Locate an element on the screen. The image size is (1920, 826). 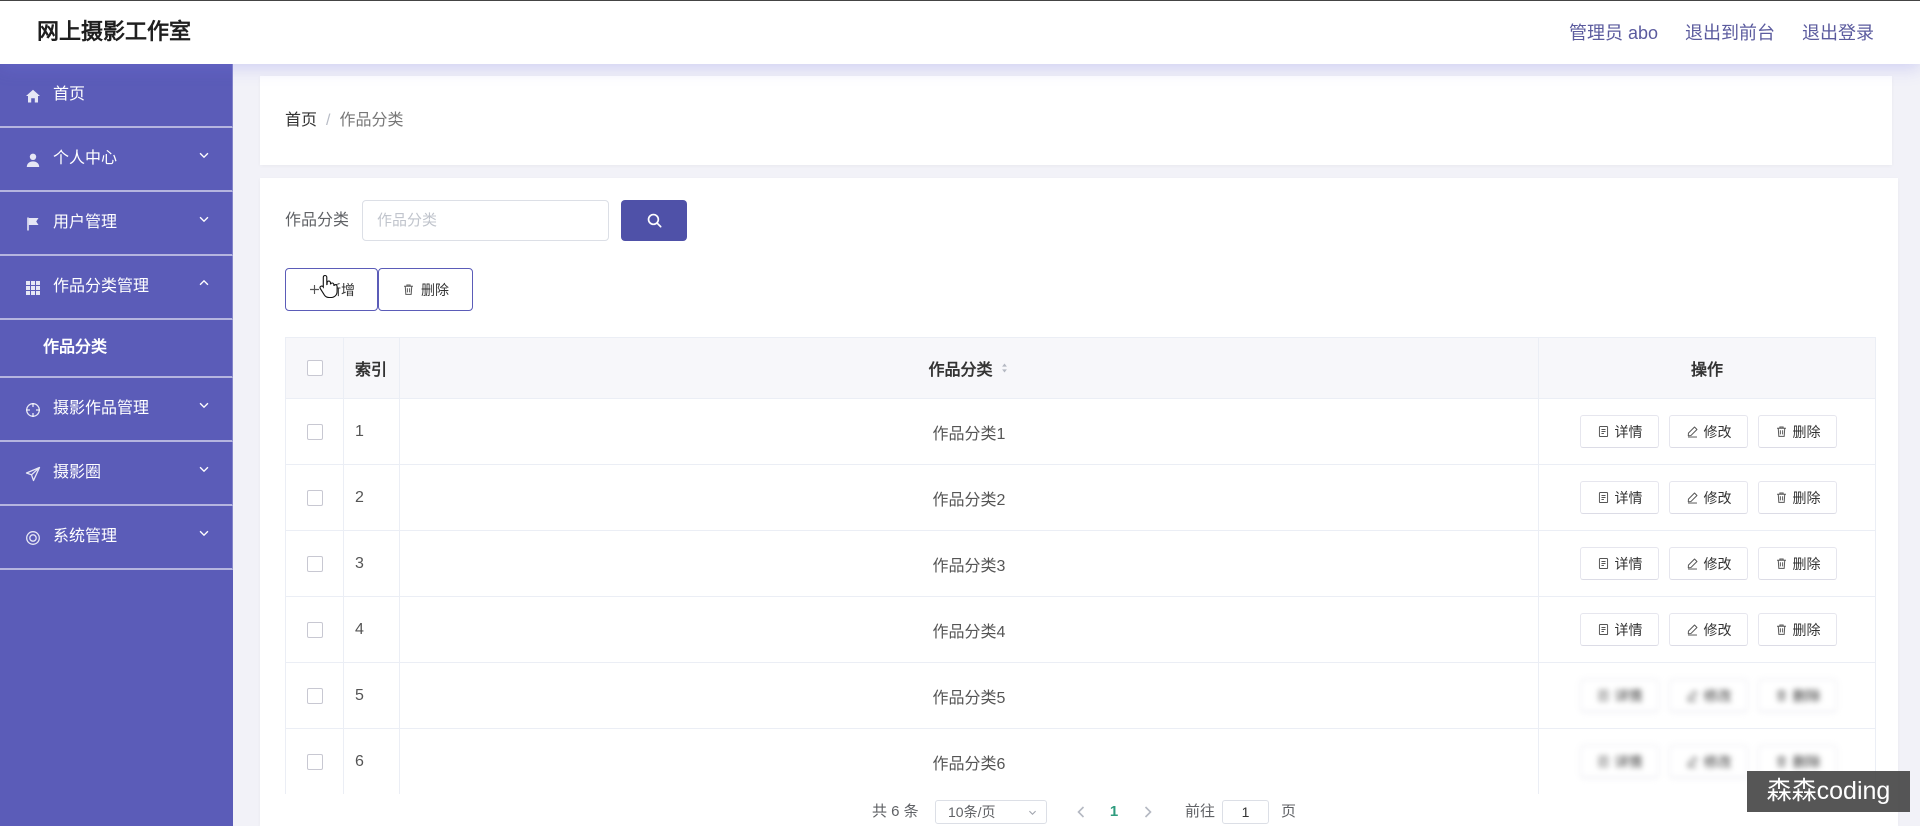
sidebar-item-system-management: 系统管理 is located at coordinates (116, 538).